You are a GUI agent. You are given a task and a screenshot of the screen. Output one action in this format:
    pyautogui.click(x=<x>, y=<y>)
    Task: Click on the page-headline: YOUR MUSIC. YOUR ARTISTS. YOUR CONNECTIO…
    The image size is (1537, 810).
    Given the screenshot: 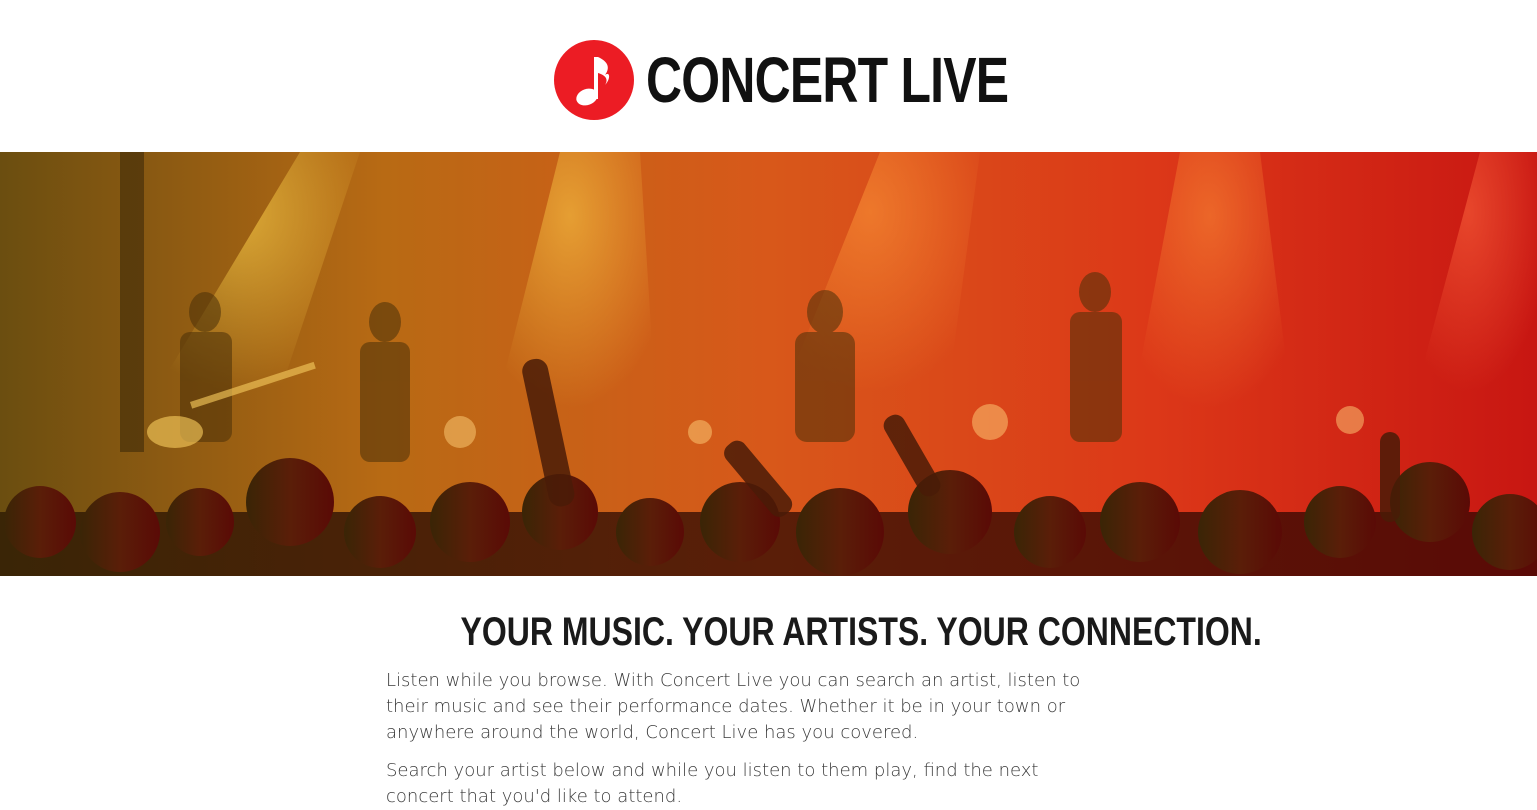 What is the action you would take?
    pyautogui.click(x=861, y=632)
    